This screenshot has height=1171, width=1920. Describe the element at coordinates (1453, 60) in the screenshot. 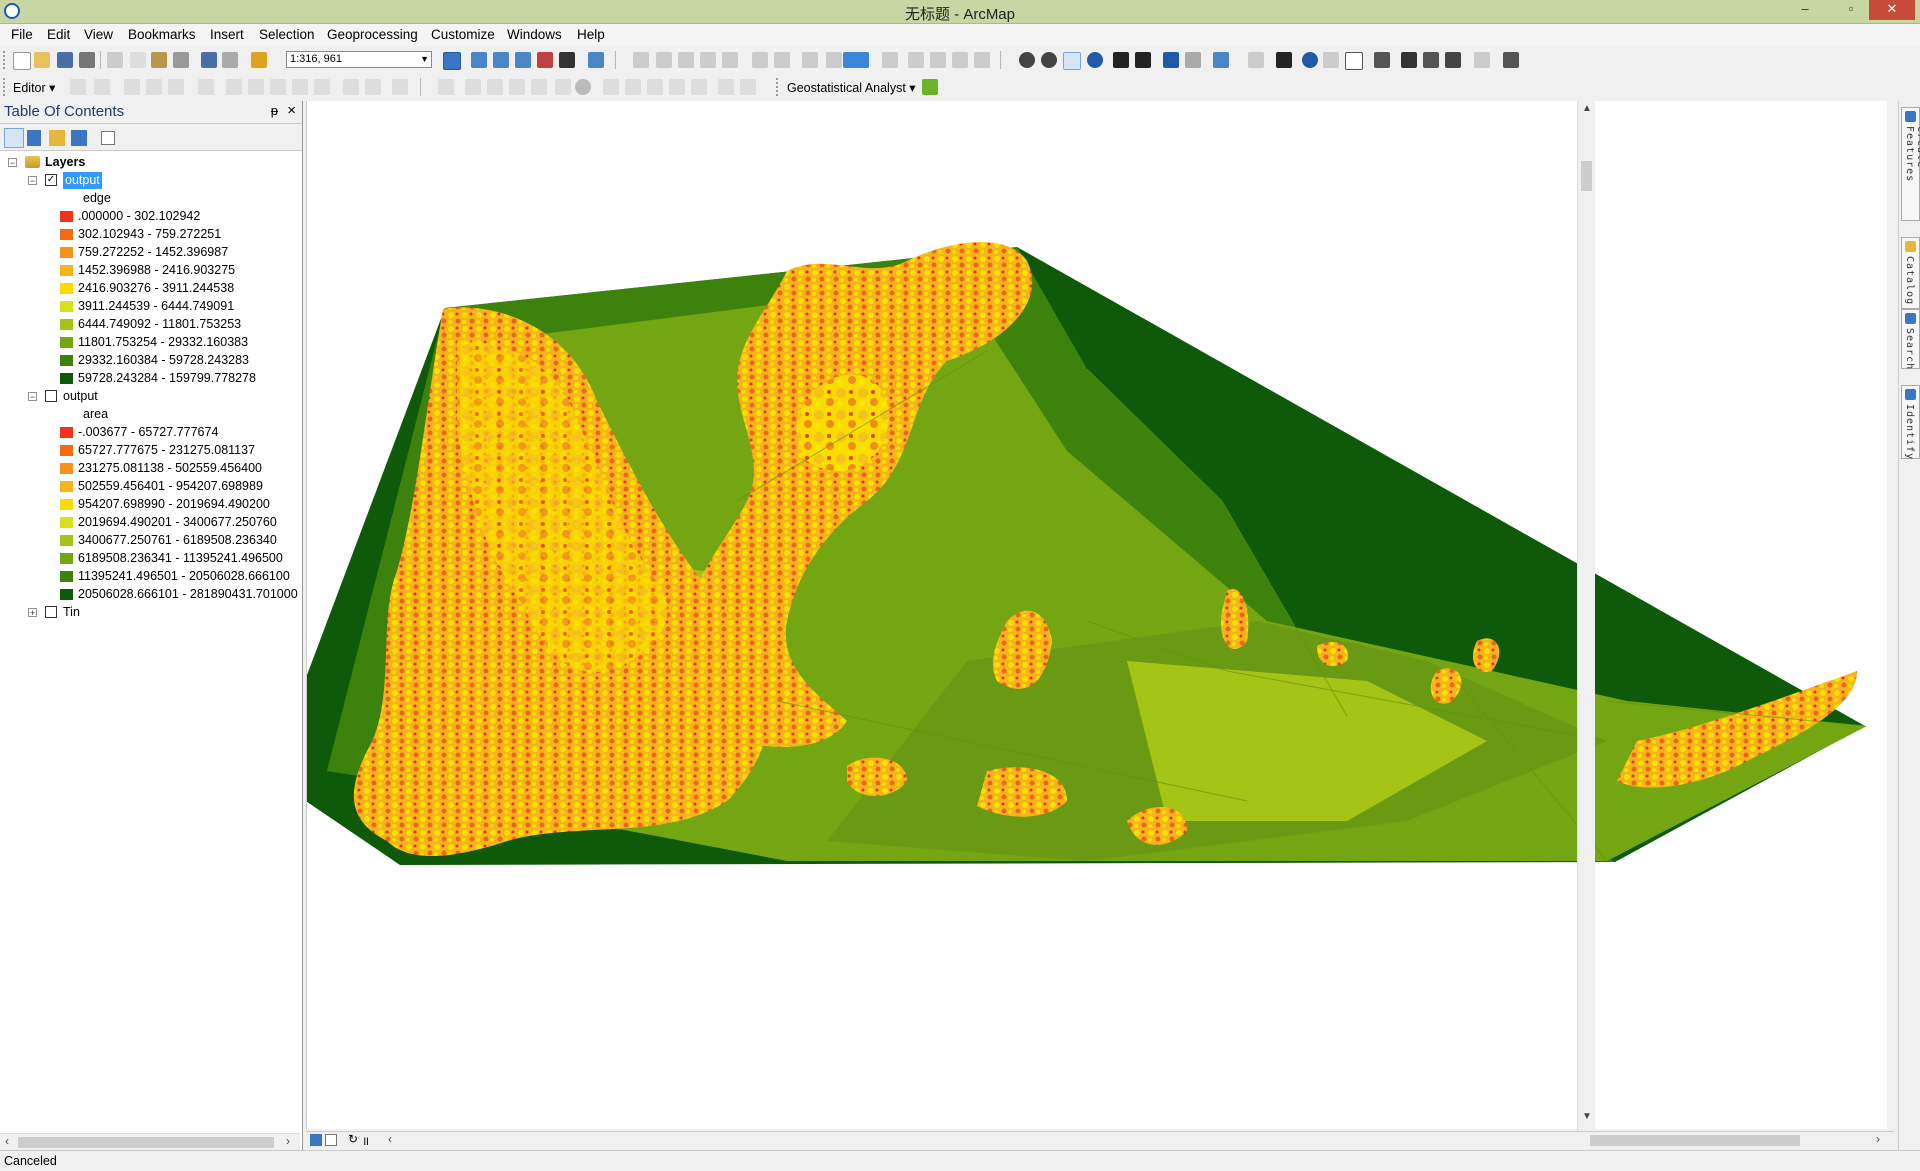

I see `go-to-xy-icon` at that location.